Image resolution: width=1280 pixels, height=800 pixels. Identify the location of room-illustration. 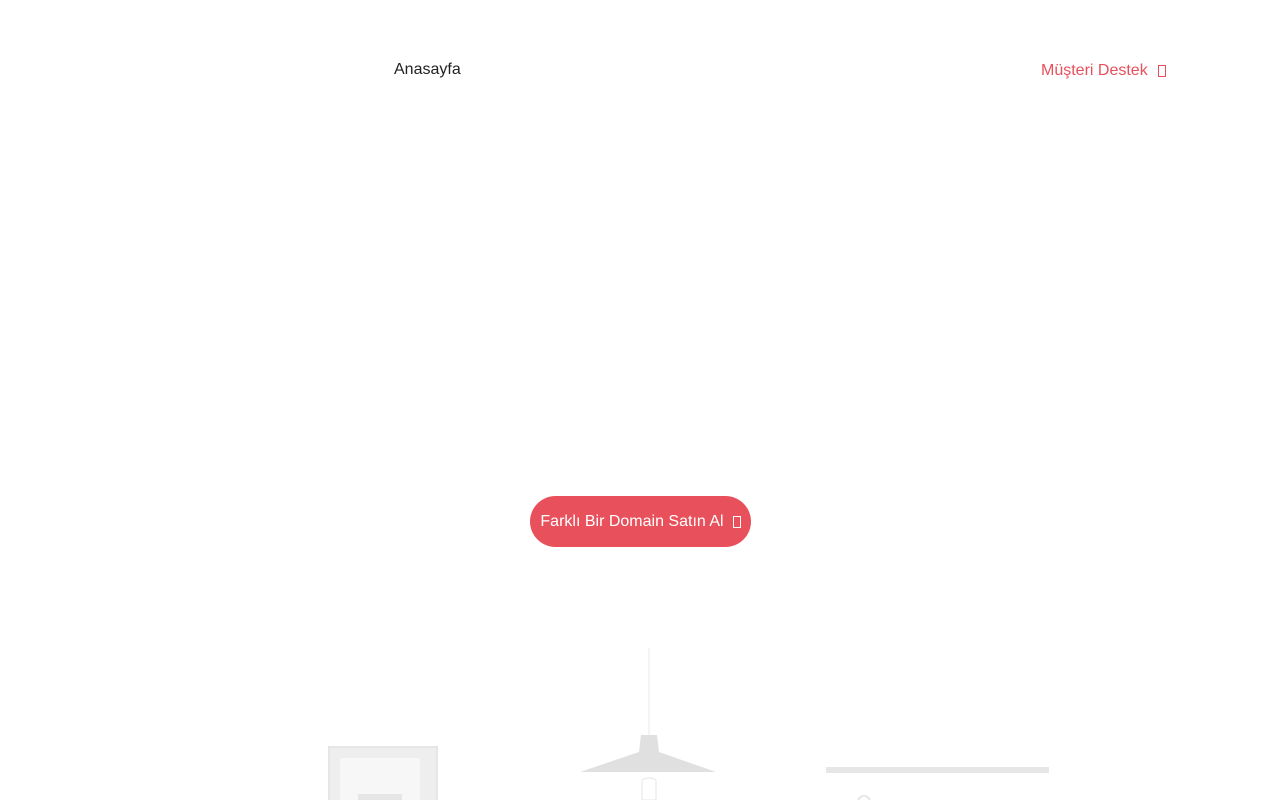
(688, 724).